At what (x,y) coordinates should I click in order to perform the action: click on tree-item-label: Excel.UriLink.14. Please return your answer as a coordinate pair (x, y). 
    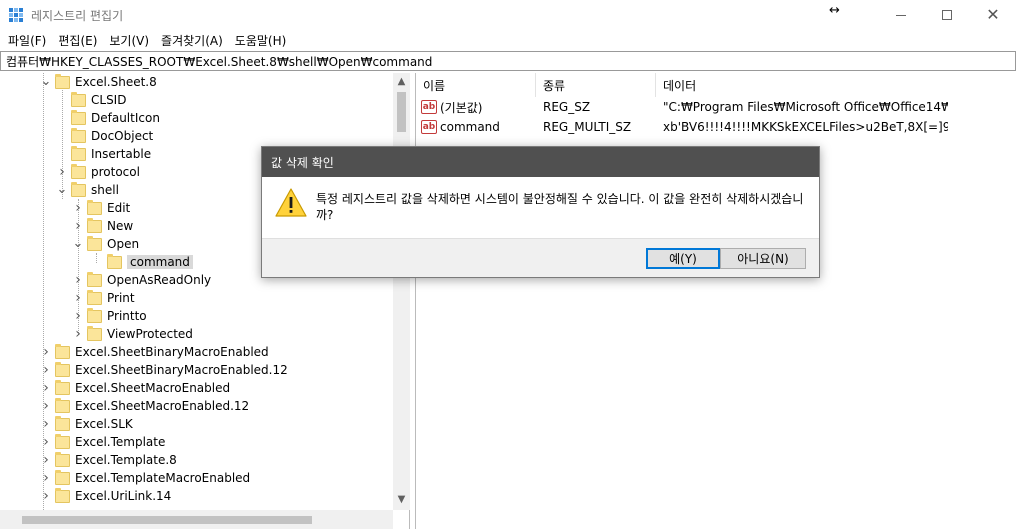
    Looking at the image, I should click on (123, 496).